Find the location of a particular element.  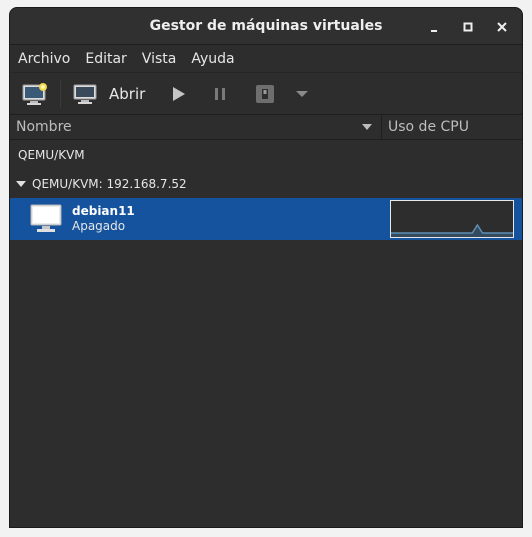

column-header: Nombre Uso de CPU is located at coordinates (266, 127).